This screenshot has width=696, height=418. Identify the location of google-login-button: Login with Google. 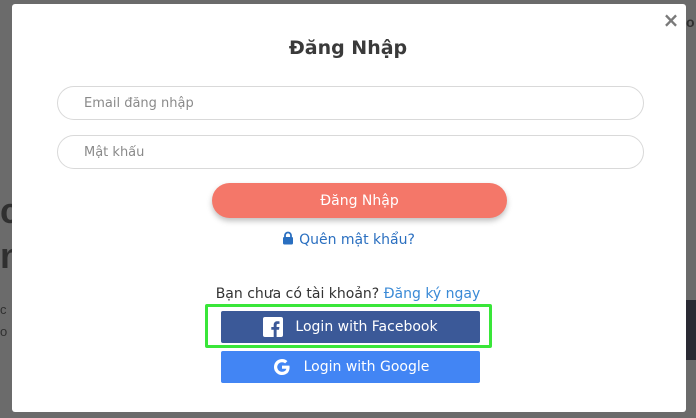
(350, 367).